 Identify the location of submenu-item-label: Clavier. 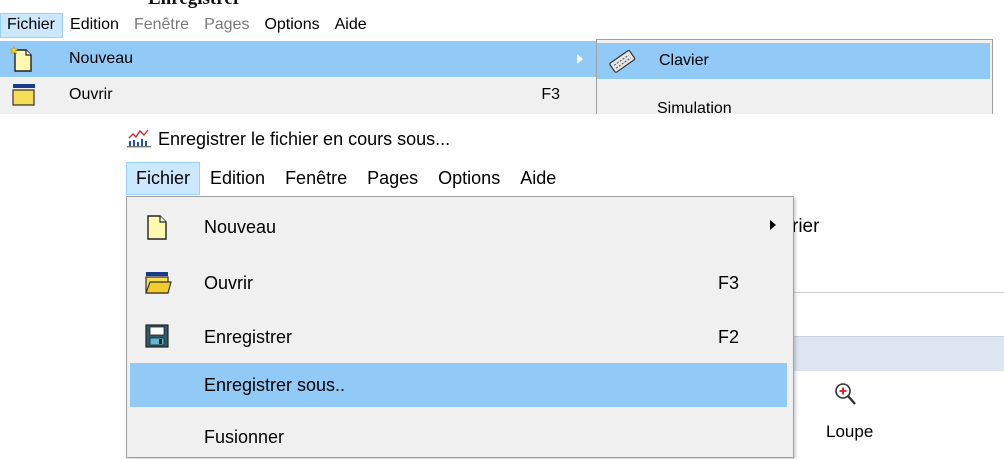
(684, 60).